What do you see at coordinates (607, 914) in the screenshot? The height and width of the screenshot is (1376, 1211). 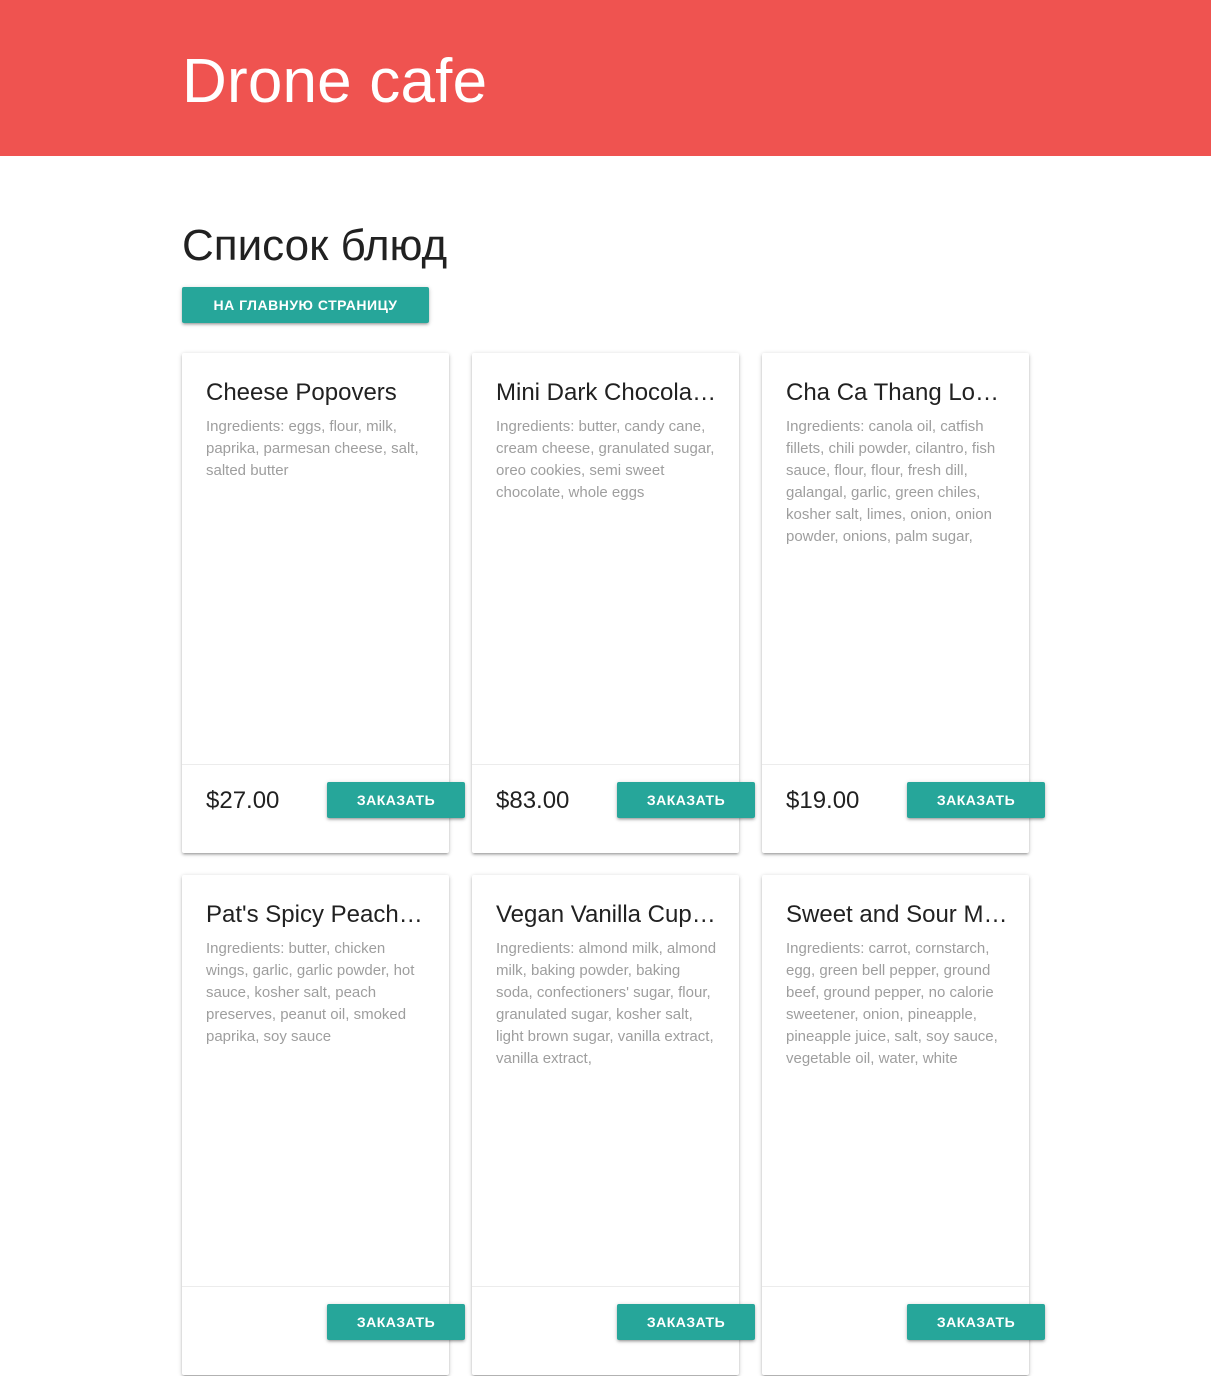 I see `dish-title: Vegan Vanilla Cupcakes` at bounding box center [607, 914].